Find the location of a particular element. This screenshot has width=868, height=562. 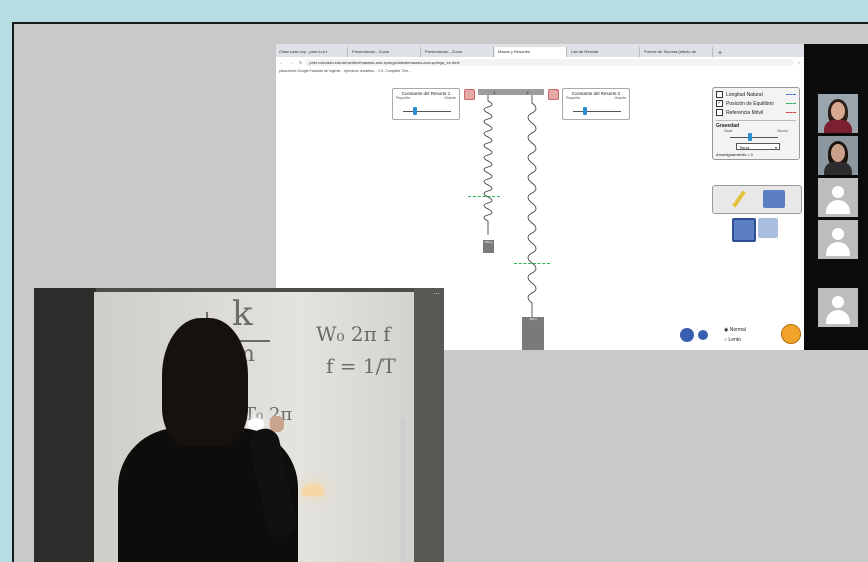

whiteboard-formula-k: k is located at coordinates (242, 314).